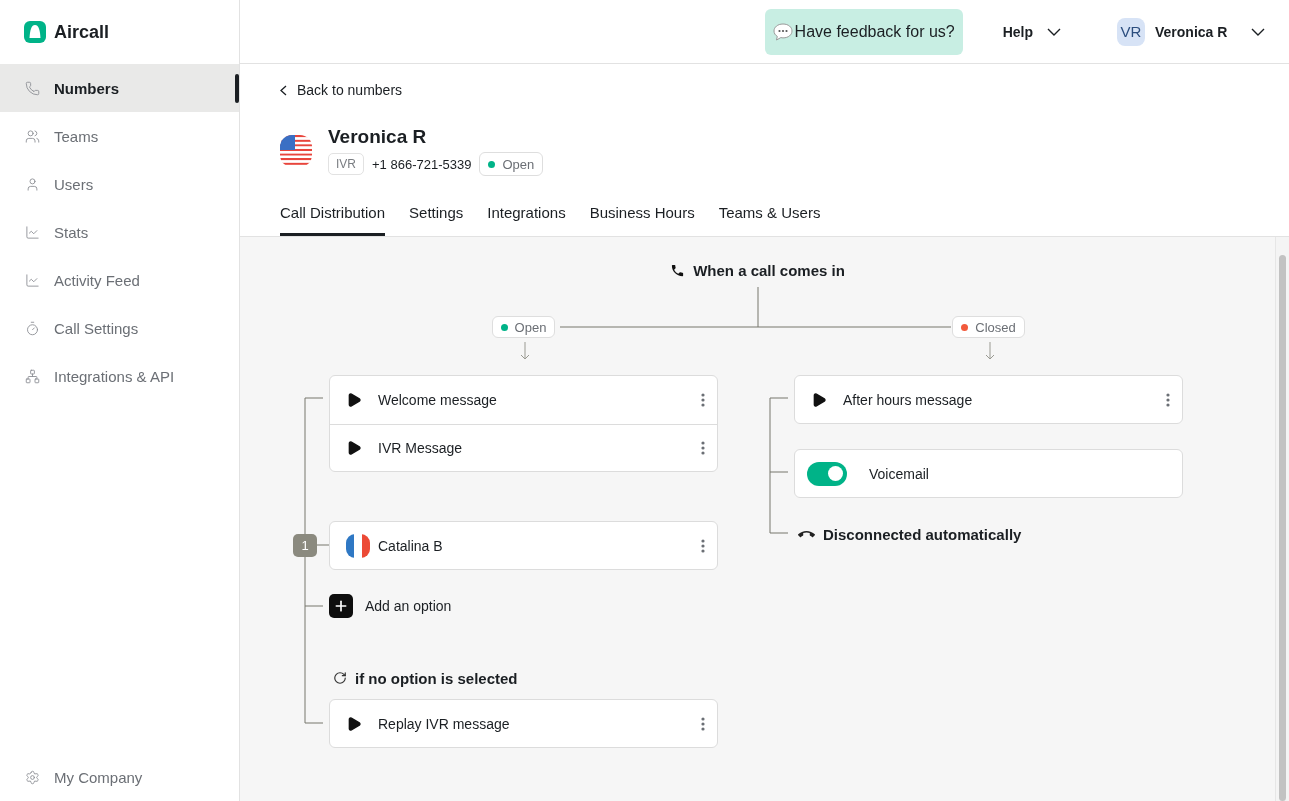  I want to click on branch-chip: Open, so click(523, 327).